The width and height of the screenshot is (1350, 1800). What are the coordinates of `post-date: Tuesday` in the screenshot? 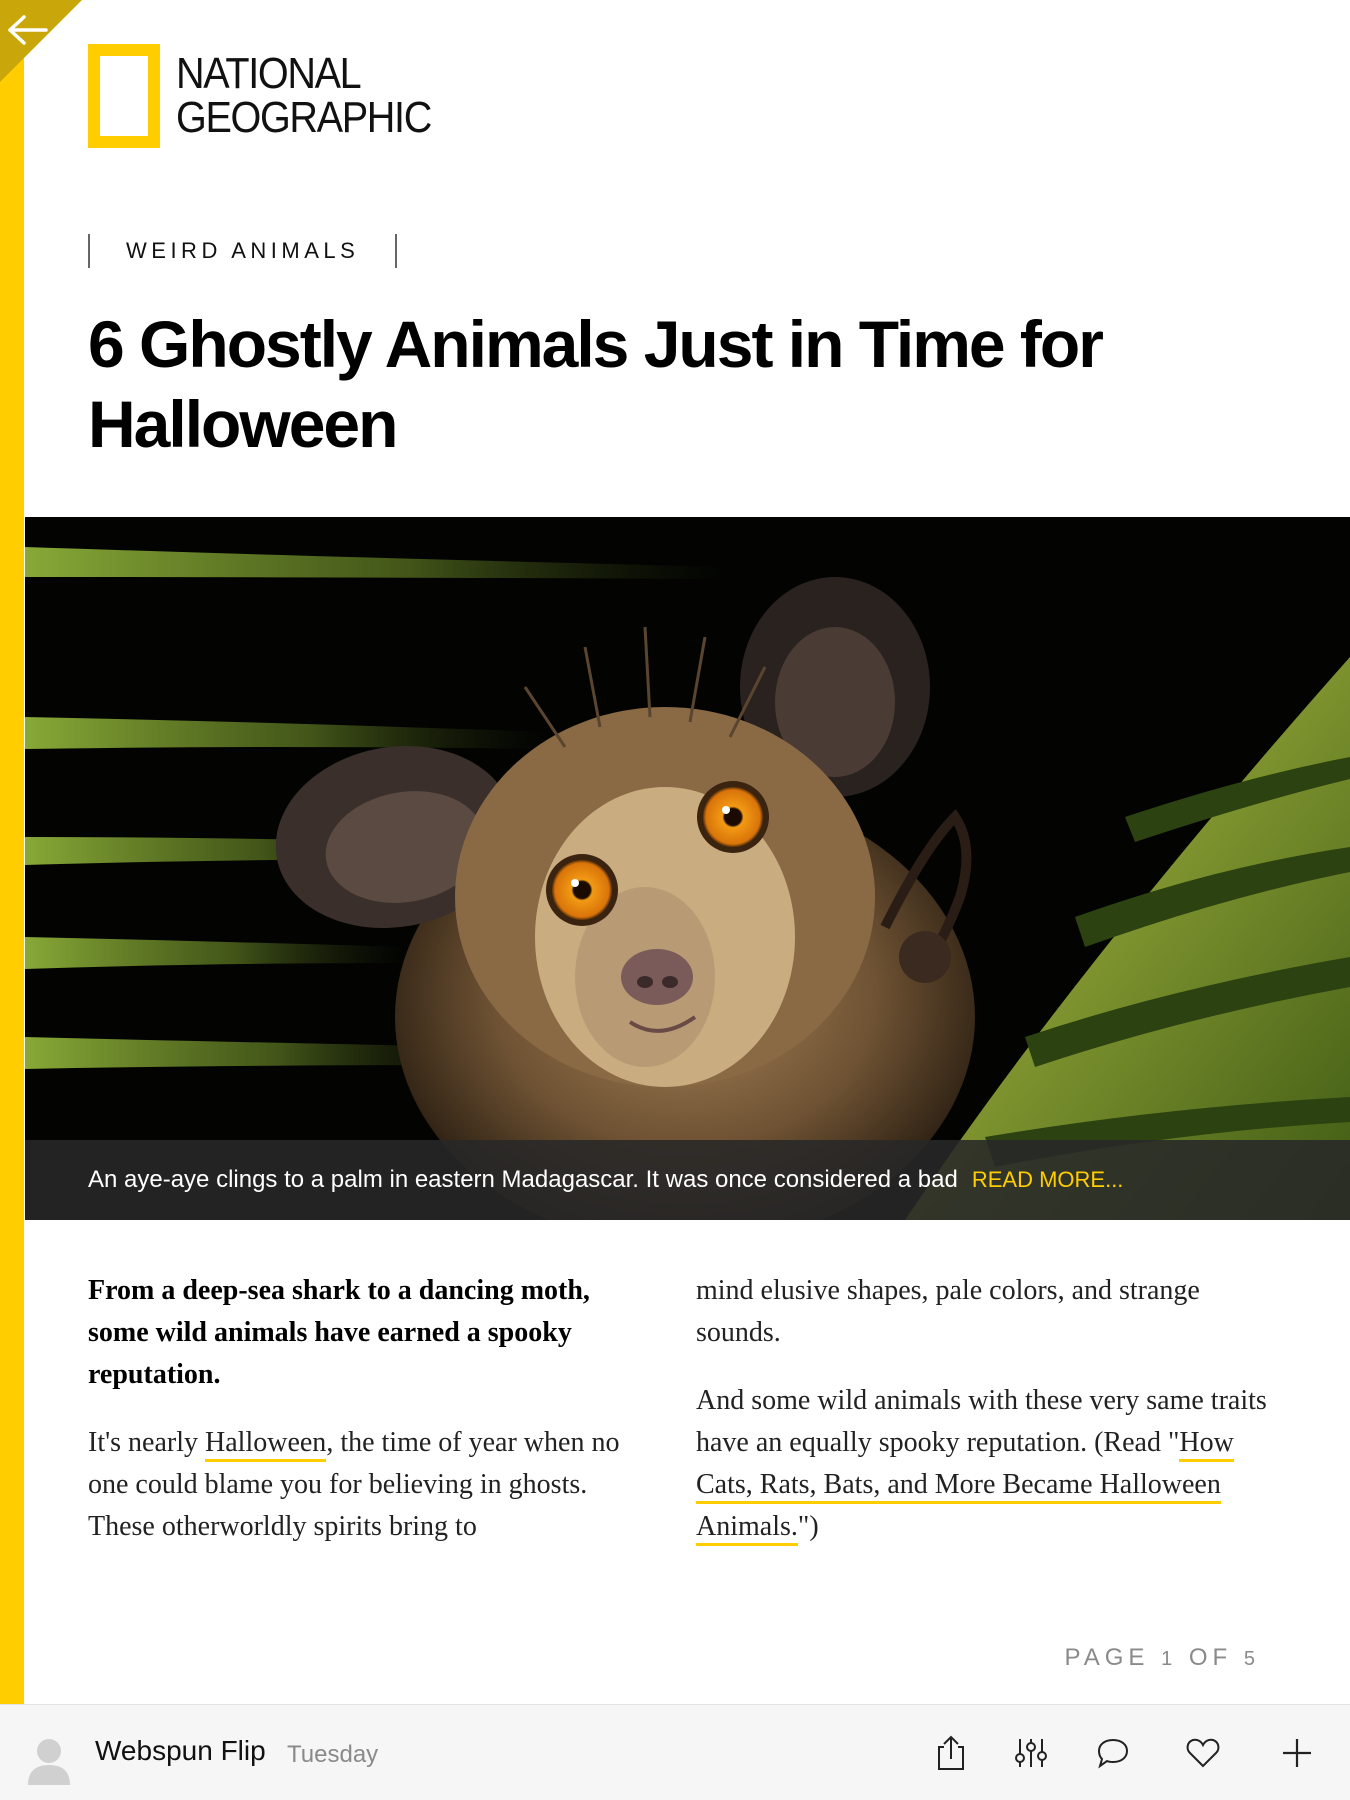 It's located at (333, 1754).